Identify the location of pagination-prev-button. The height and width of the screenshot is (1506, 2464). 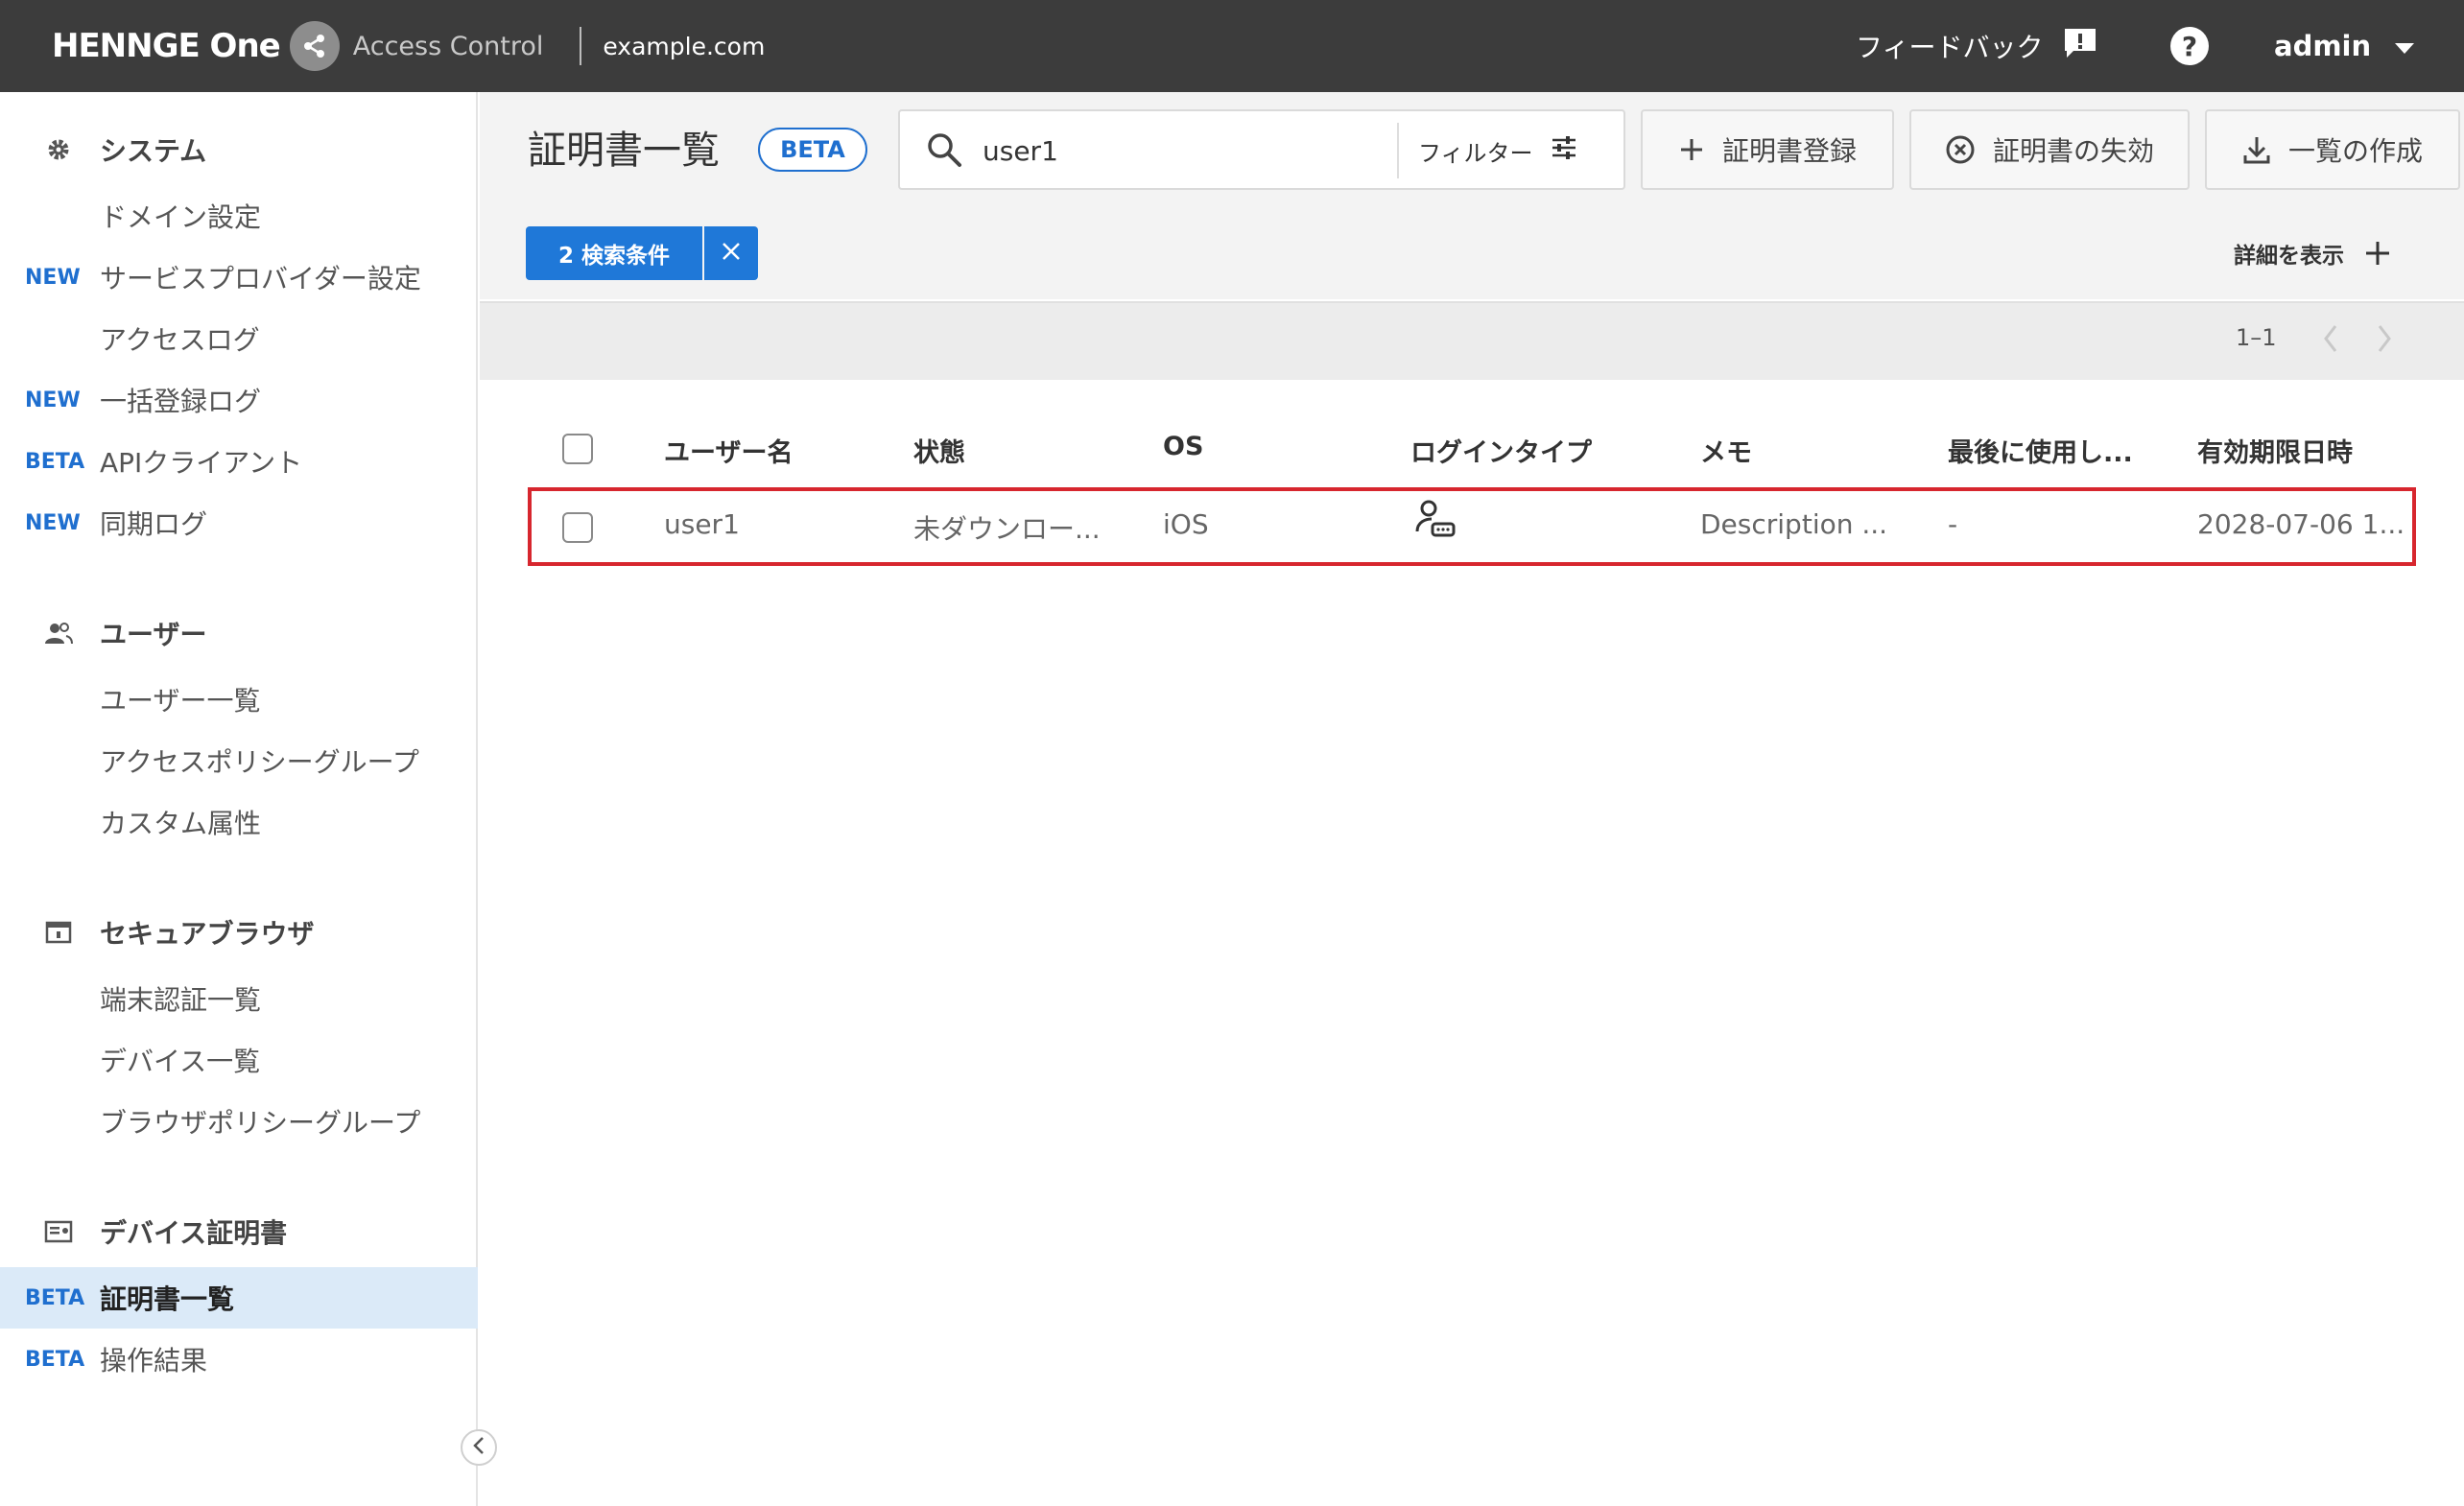
(2330, 340).